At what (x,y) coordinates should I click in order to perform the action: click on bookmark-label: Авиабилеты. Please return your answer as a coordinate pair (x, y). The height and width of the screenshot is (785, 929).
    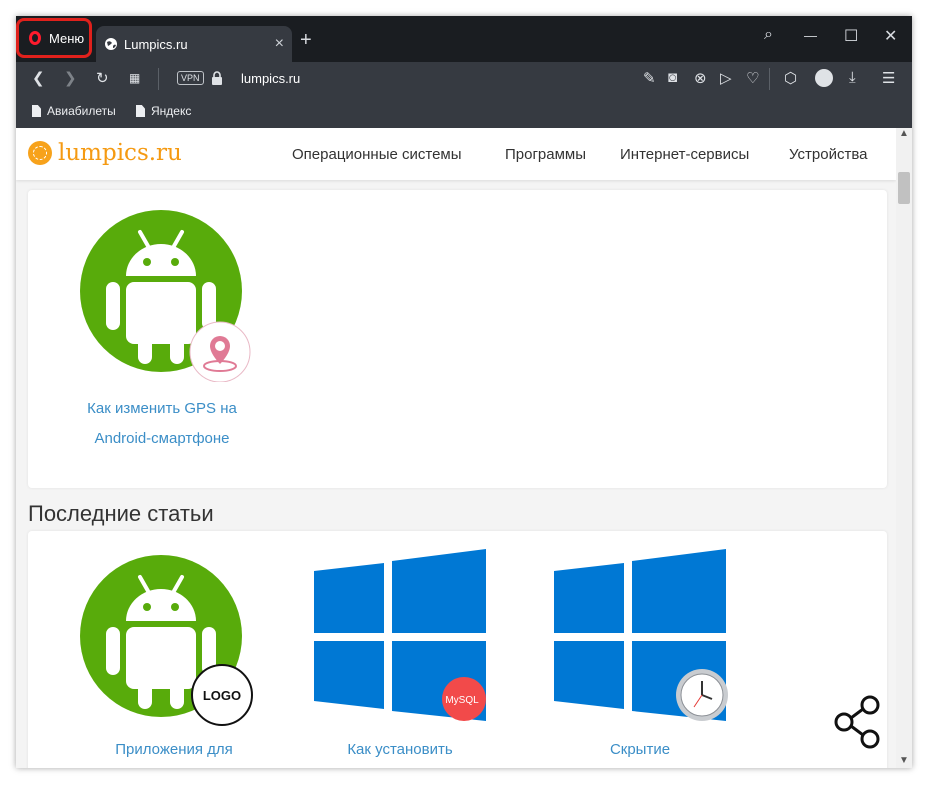
    Looking at the image, I should click on (81, 111).